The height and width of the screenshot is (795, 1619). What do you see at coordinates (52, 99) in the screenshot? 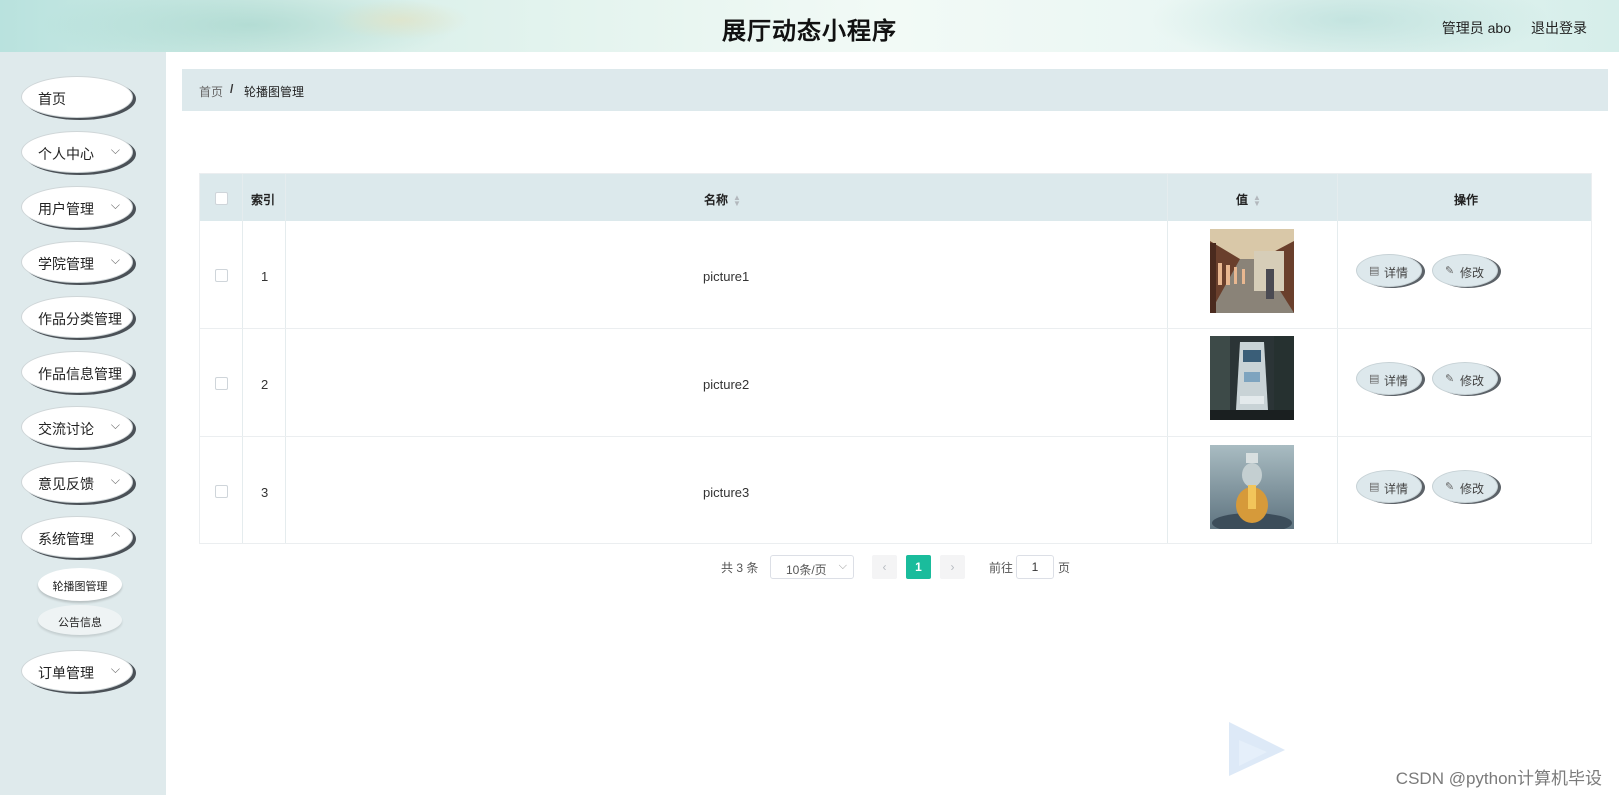
I see `sidebar-item-label: 首页` at bounding box center [52, 99].